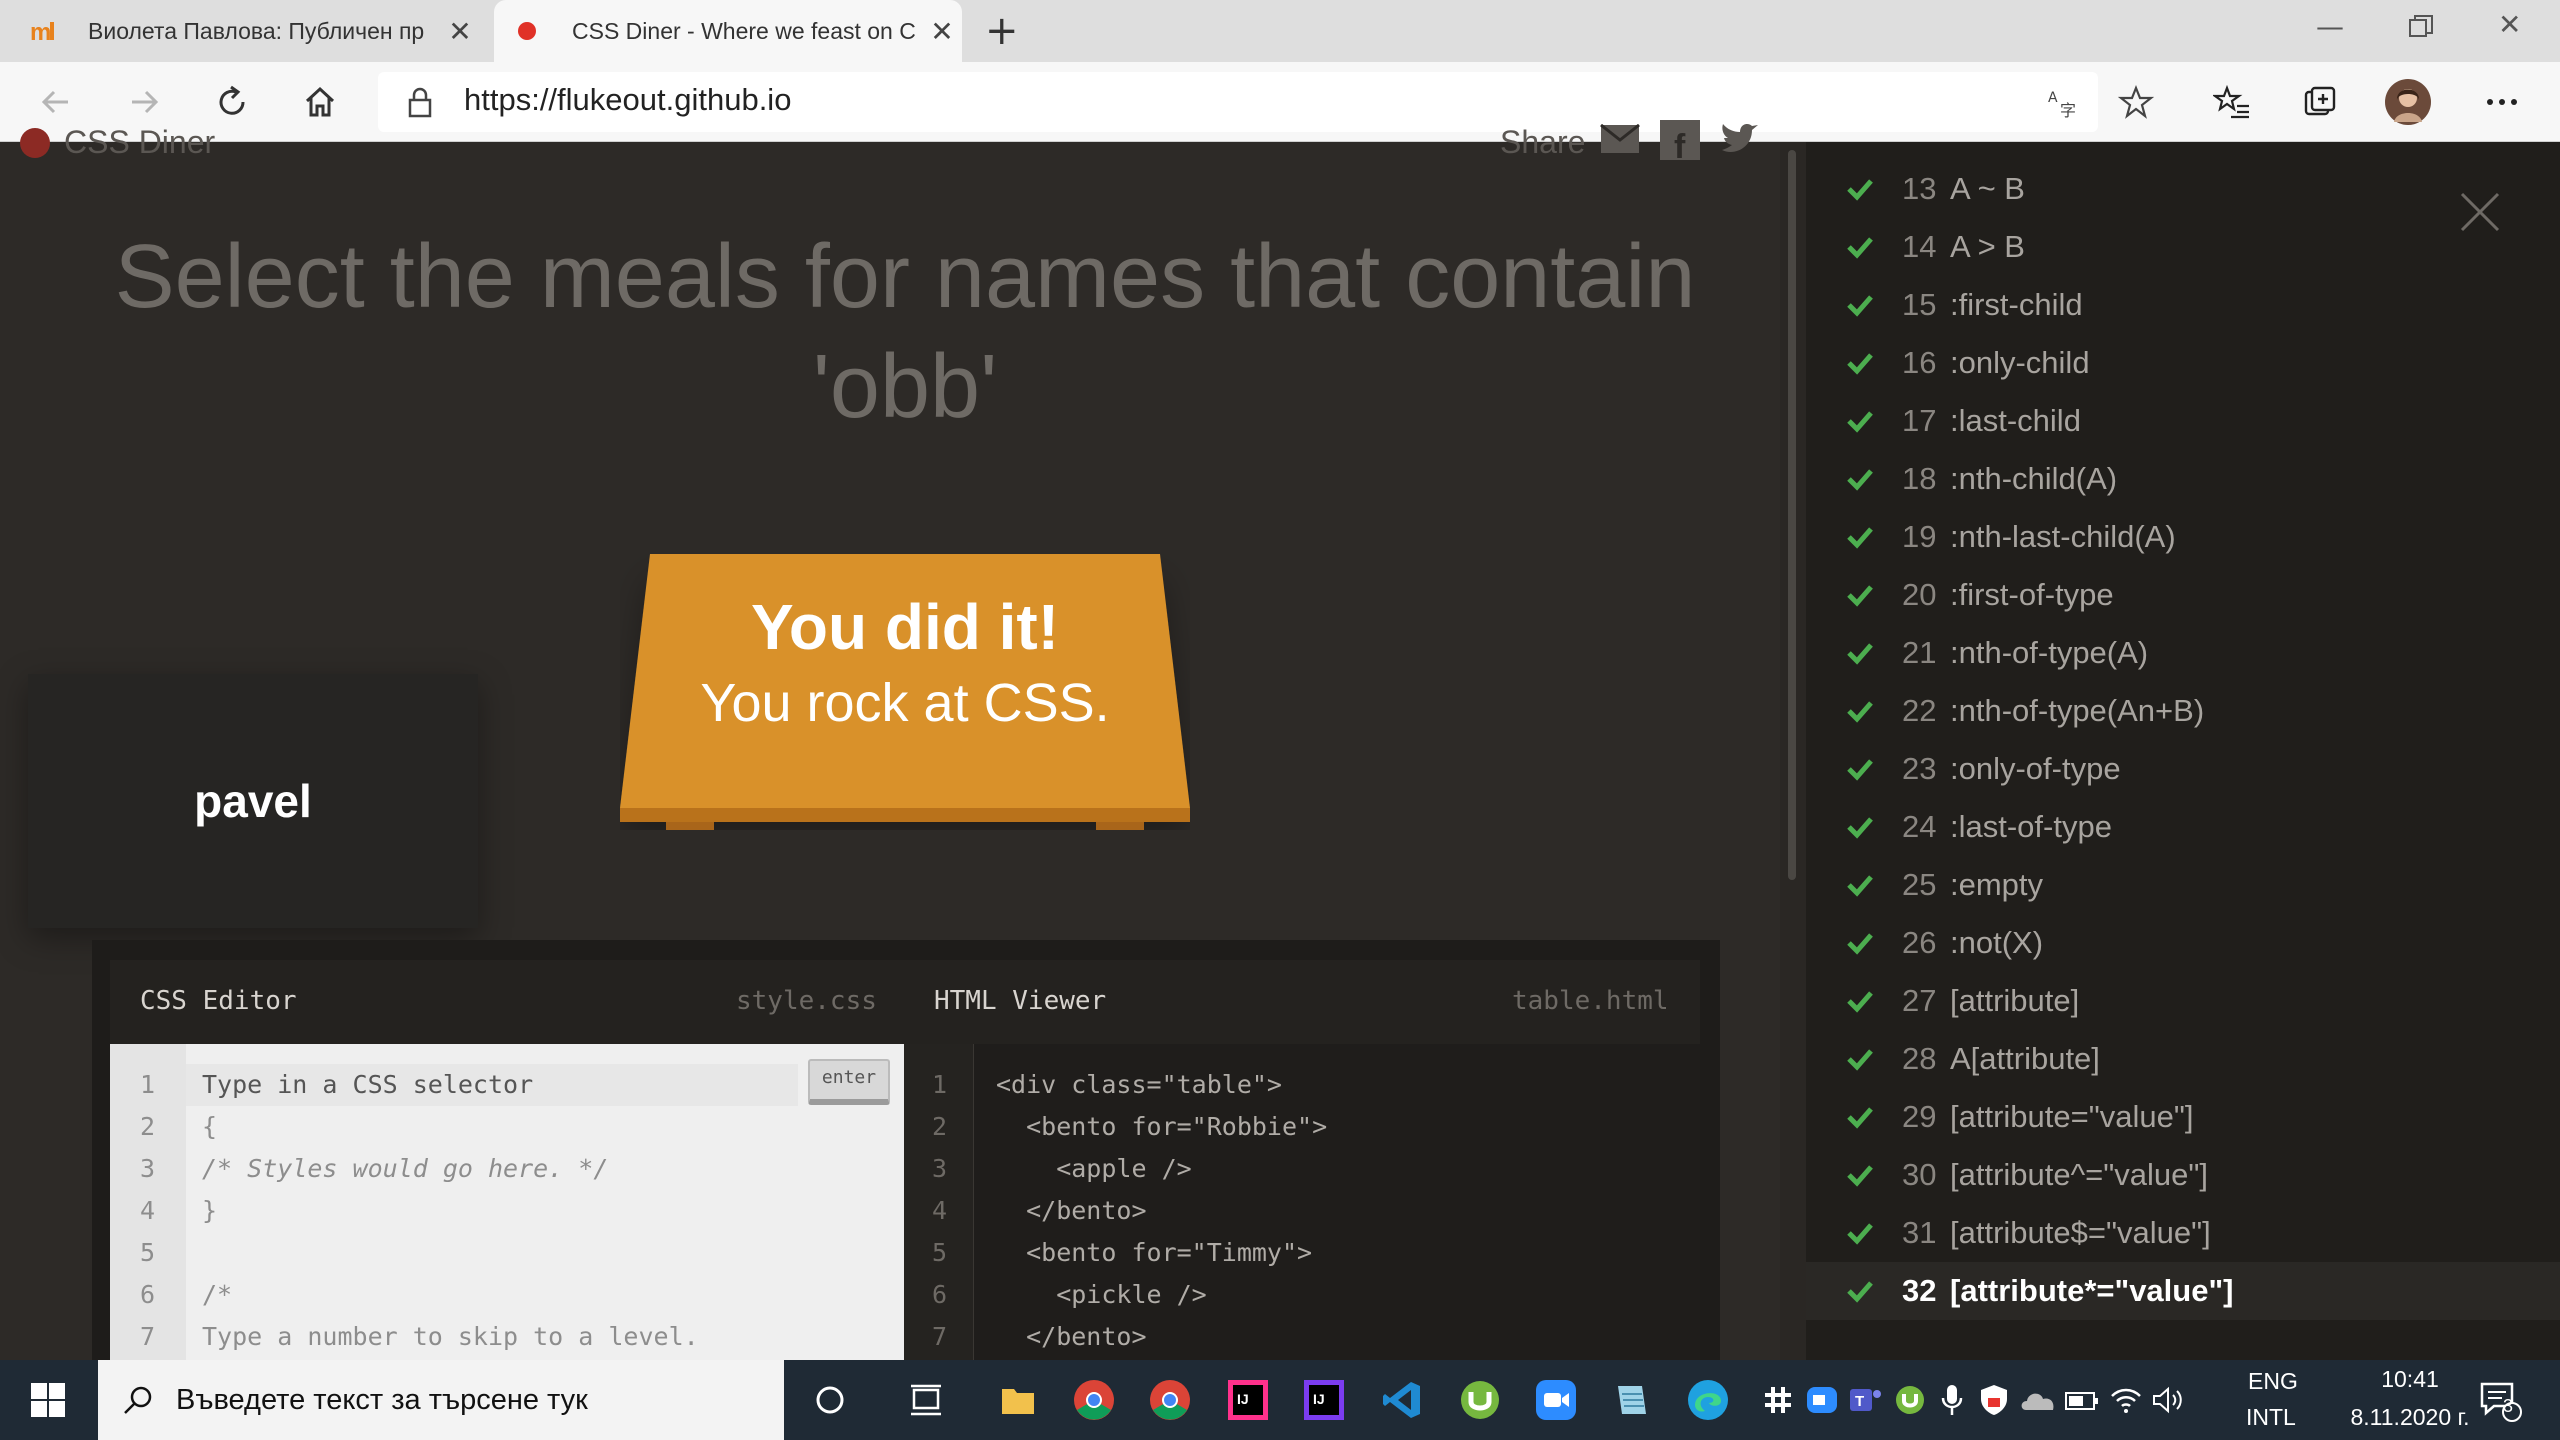 Image resolution: width=2560 pixels, height=1440 pixels. Describe the element at coordinates (420, 102) in the screenshot. I see `lock-icon` at that location.